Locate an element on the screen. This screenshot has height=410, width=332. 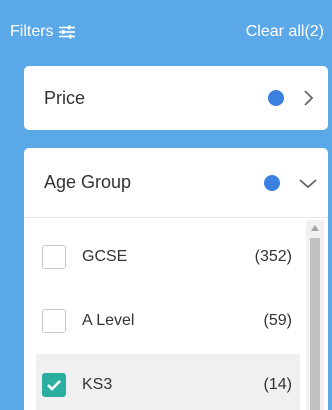
option-checkbox-checked is located at coordinates (54, 385).